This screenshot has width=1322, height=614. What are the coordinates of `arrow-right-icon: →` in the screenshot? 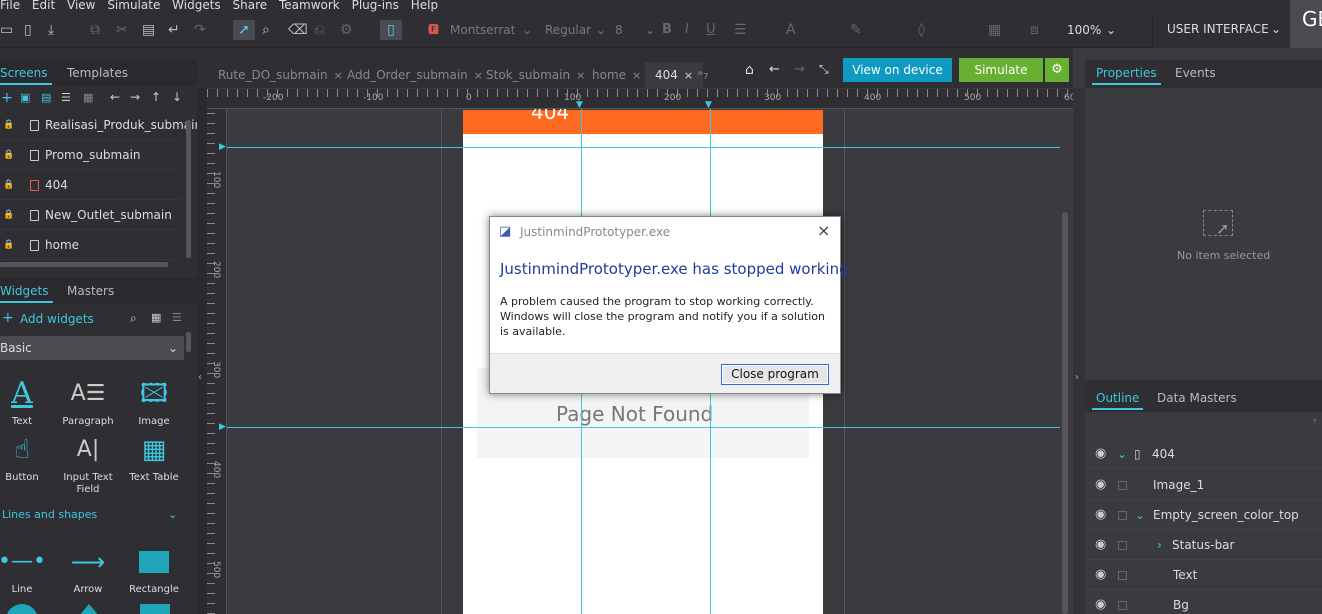 It's located at (135, 97).